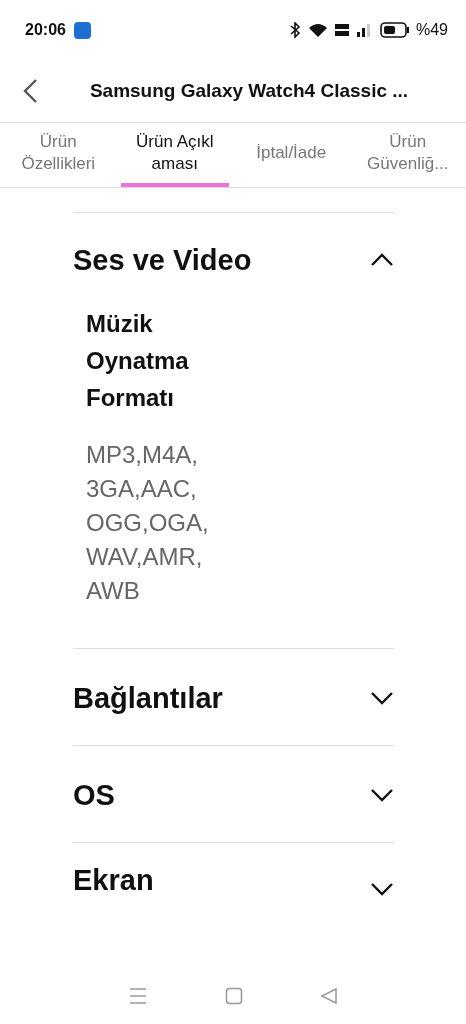 Image resolution: width=466 pixels, height=1024 pixels. Describe the element at coordinates (145, 557) in the screenshot. I see `spec-value: WAV,AMR,` at that location.